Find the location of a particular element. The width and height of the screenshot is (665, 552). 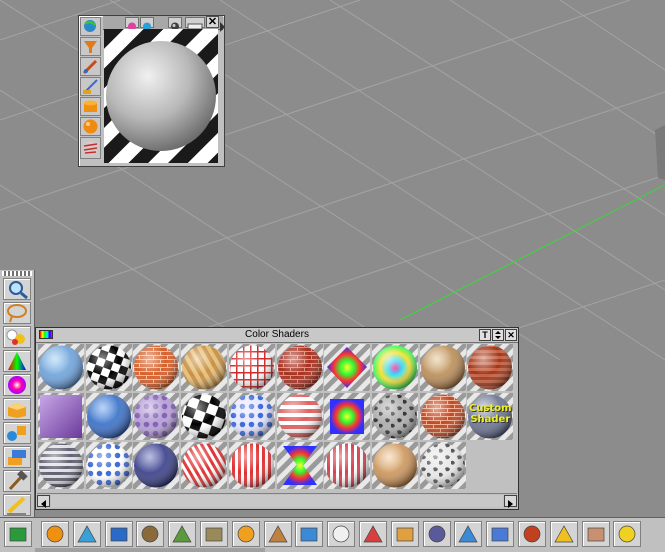

palette-icon is located at coordinates (404, 534).